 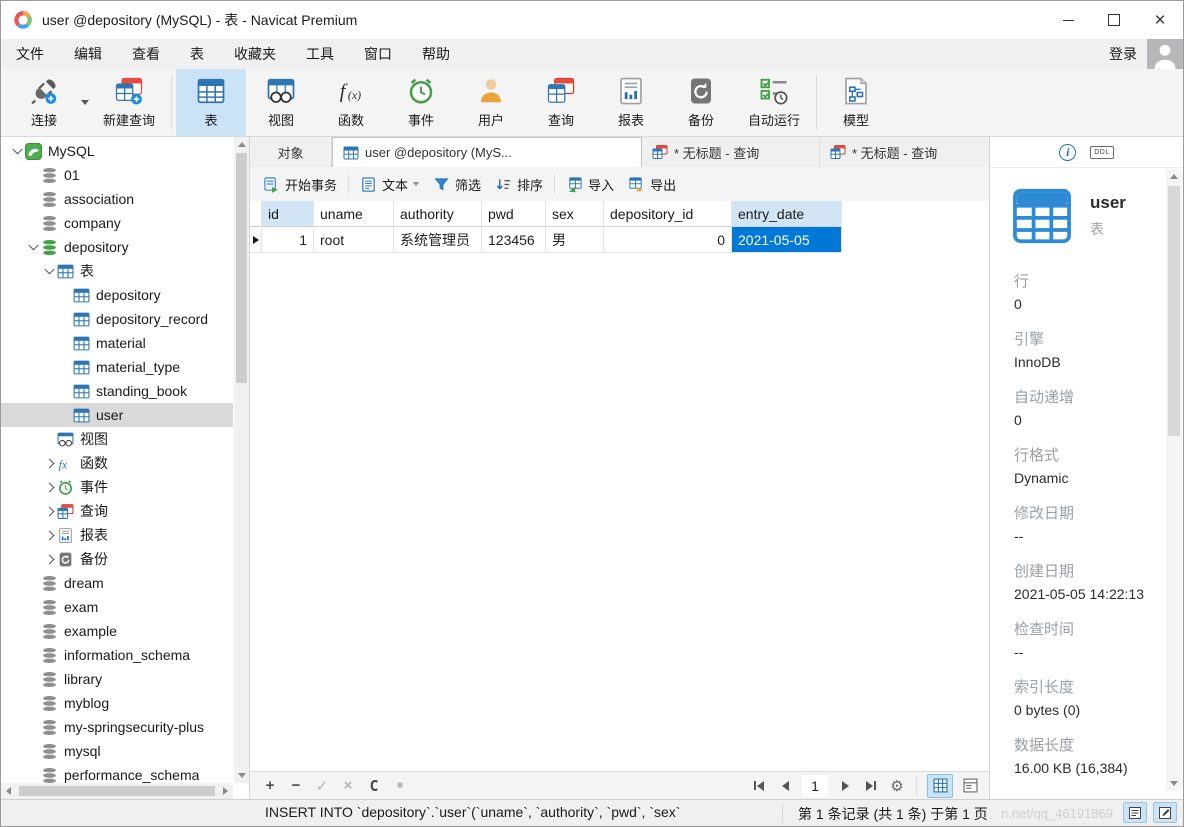 What do you see at coordinates (759, 786) in the screenshot?
I see `first-page-button` at bounding box center [759, 786].